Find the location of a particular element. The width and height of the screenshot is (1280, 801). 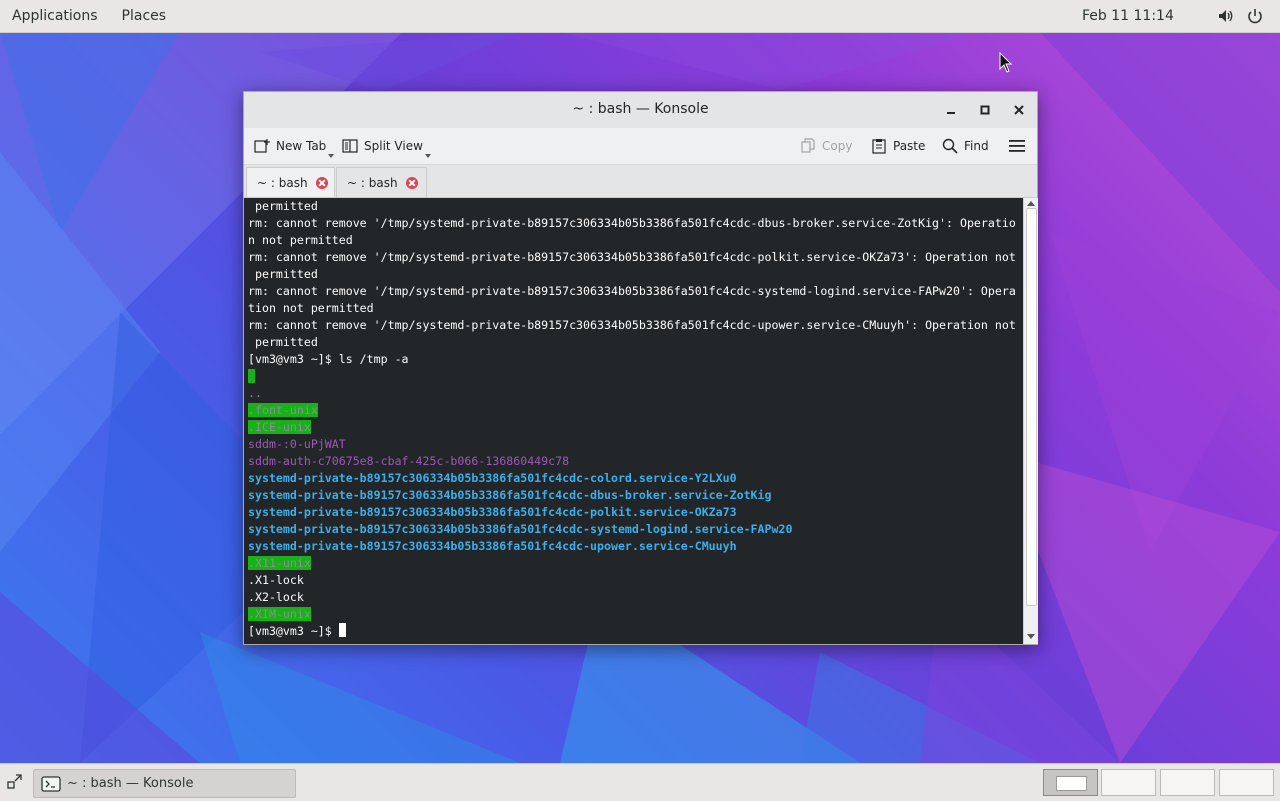

copy-label: Copy is located at coordinates (837, 146).